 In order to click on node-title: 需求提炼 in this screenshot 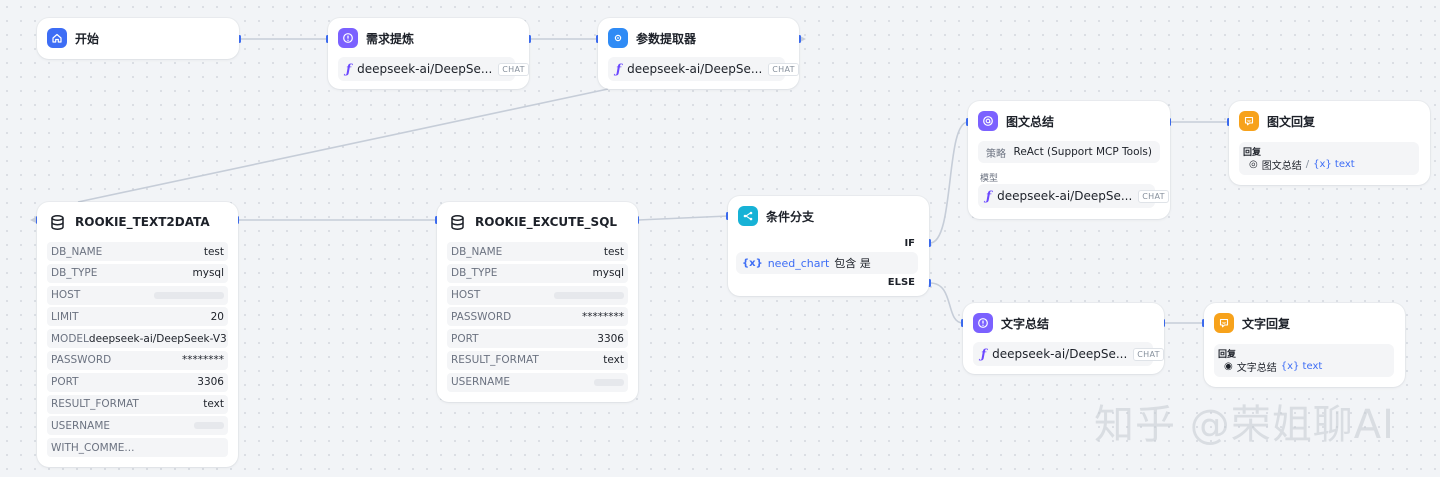, I will do `click(390, 38)`.